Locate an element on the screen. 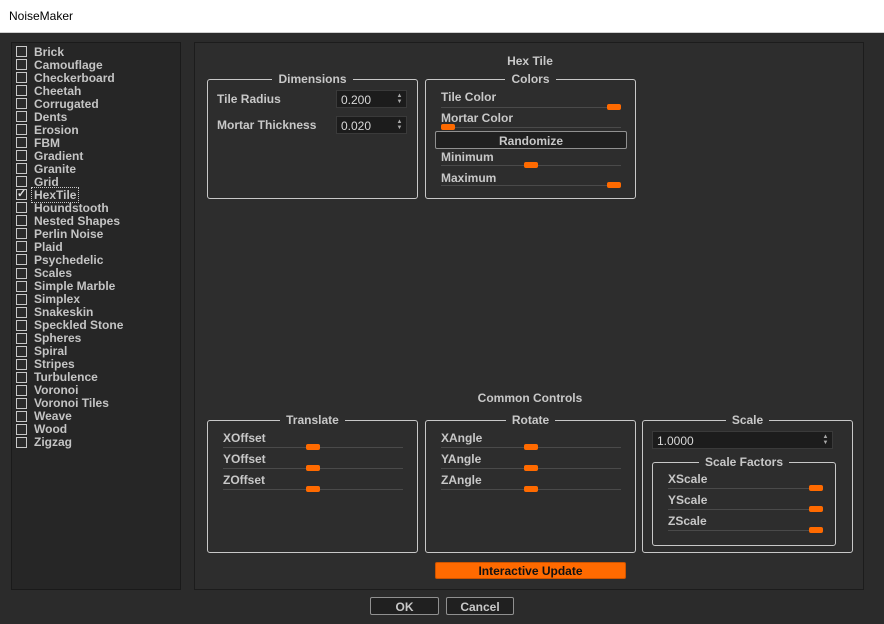 The image size is (884, 624). xscale-slider is located at coordinates (745, 488).